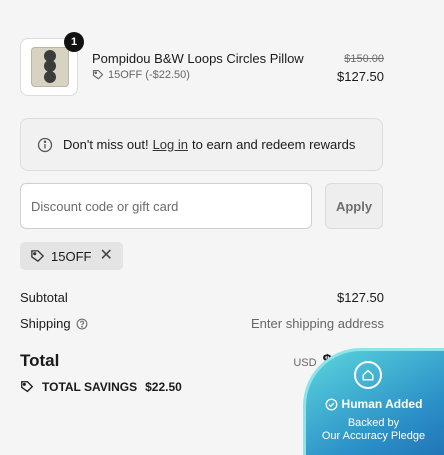 The width and height of the screenshot is (444, 455). Describe the element at coordinates (44, 297) in the screenshot. I see `subtotal-label: Subtotal` at that location.